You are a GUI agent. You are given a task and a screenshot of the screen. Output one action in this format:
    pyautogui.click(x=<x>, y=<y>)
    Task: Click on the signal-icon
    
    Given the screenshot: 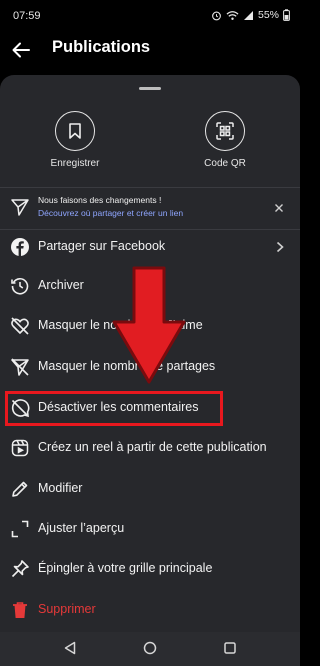 What is the action you would take?
    pyautogui.click(x=248, y=15)
    